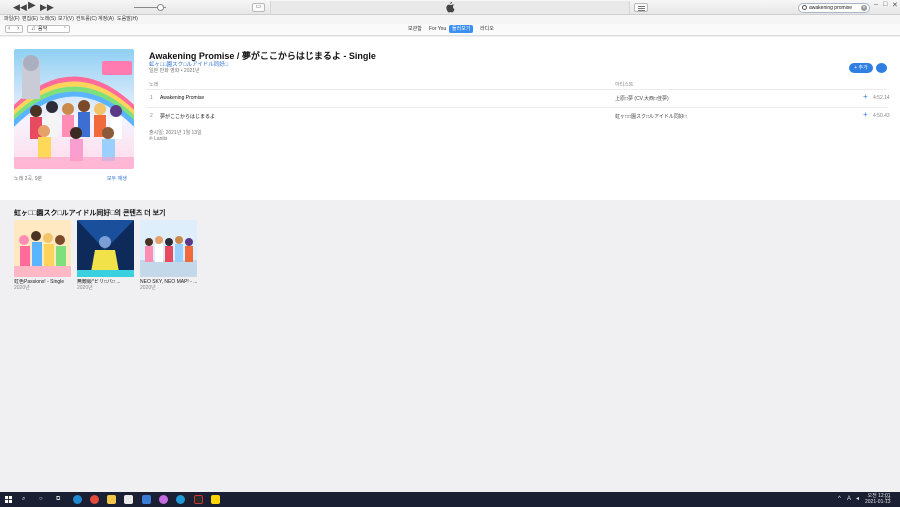 The width and height of the screenshot is (900, 507). Describe the element at coordinates (151, 116) in the screenshot. I see `track-number: 2` at that location.